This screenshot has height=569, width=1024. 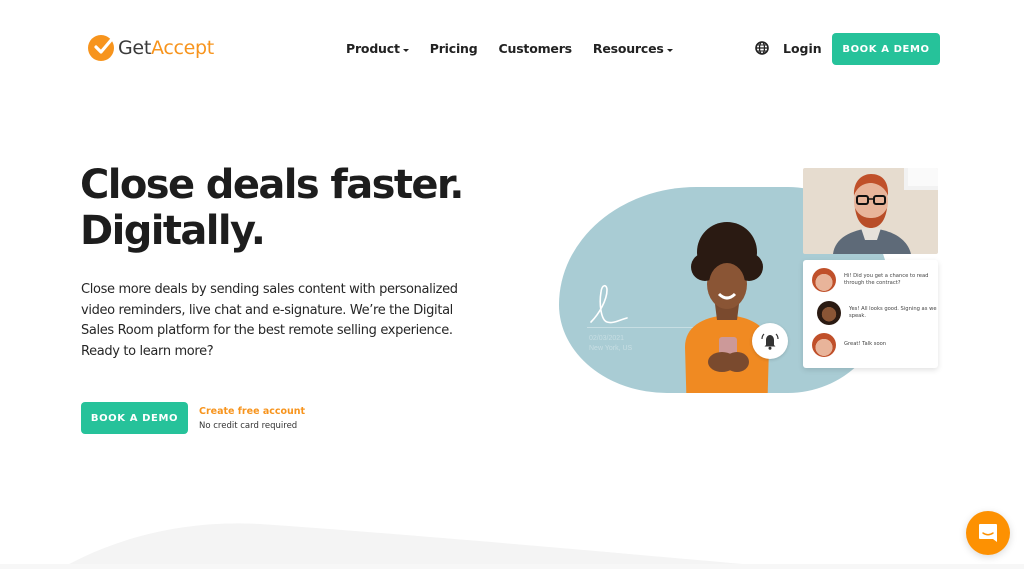 I want to click on logo-text: GetAccept, so click(x=166, y=48).